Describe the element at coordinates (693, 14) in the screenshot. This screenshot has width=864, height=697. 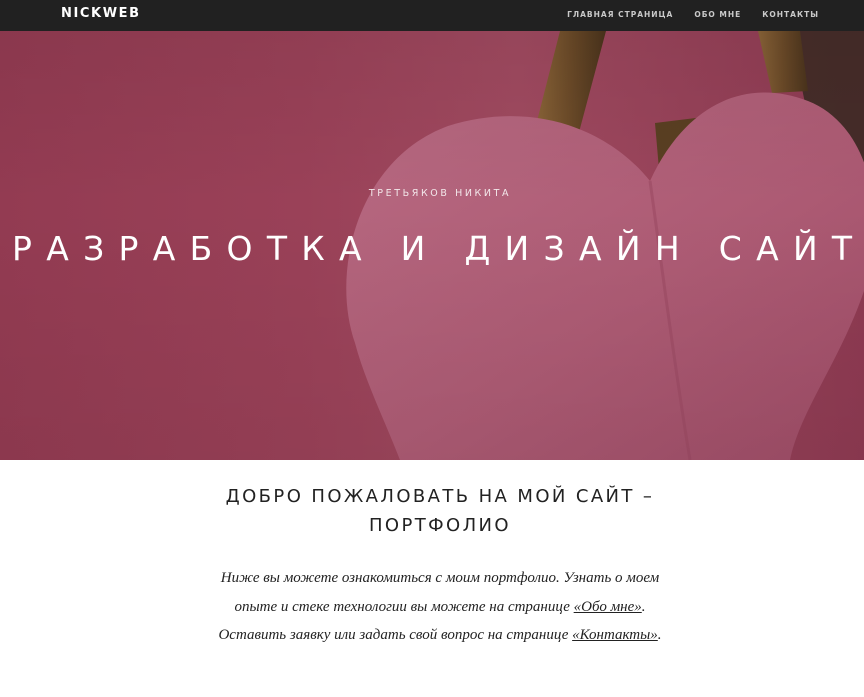
I see `nav-menu: ГЛАВНАЯ СТРАНИЦА ОБО МНЕ КОНТАКТЫ` at that location.